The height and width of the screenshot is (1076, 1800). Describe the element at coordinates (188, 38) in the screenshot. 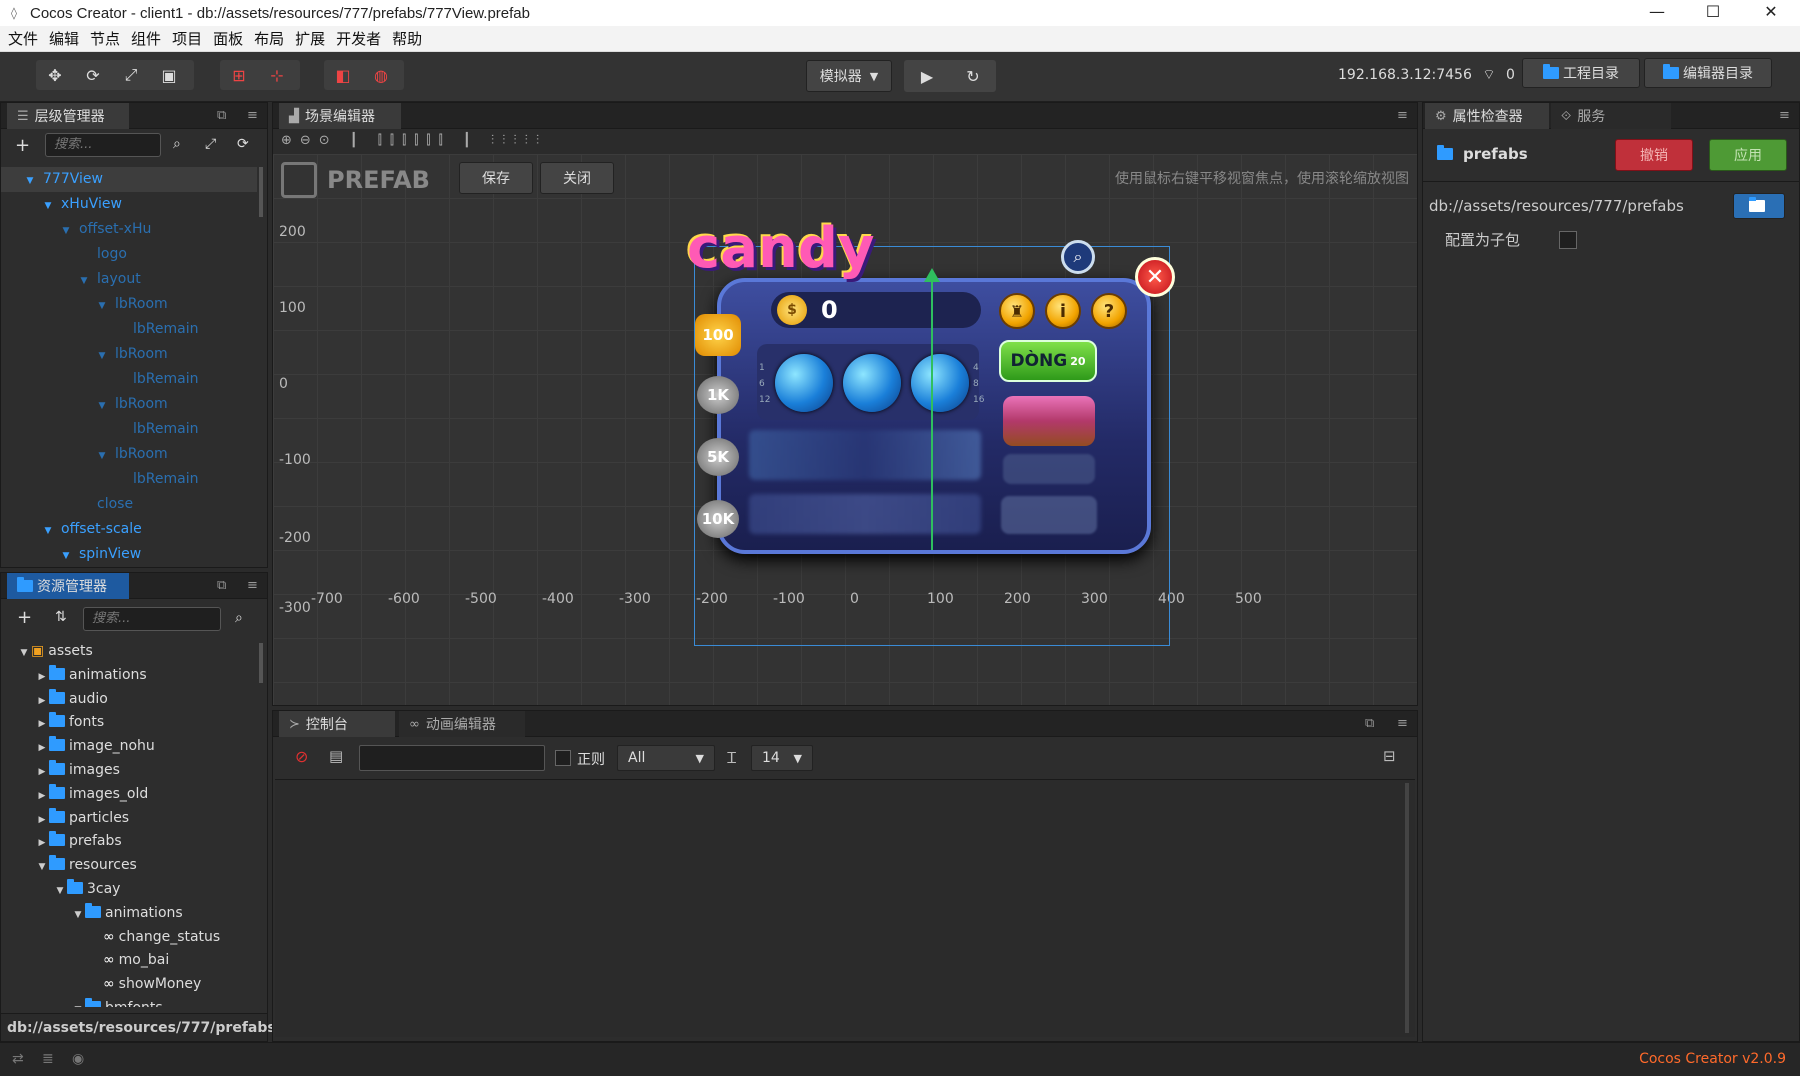

I see `menu-project: 项目` at that location.